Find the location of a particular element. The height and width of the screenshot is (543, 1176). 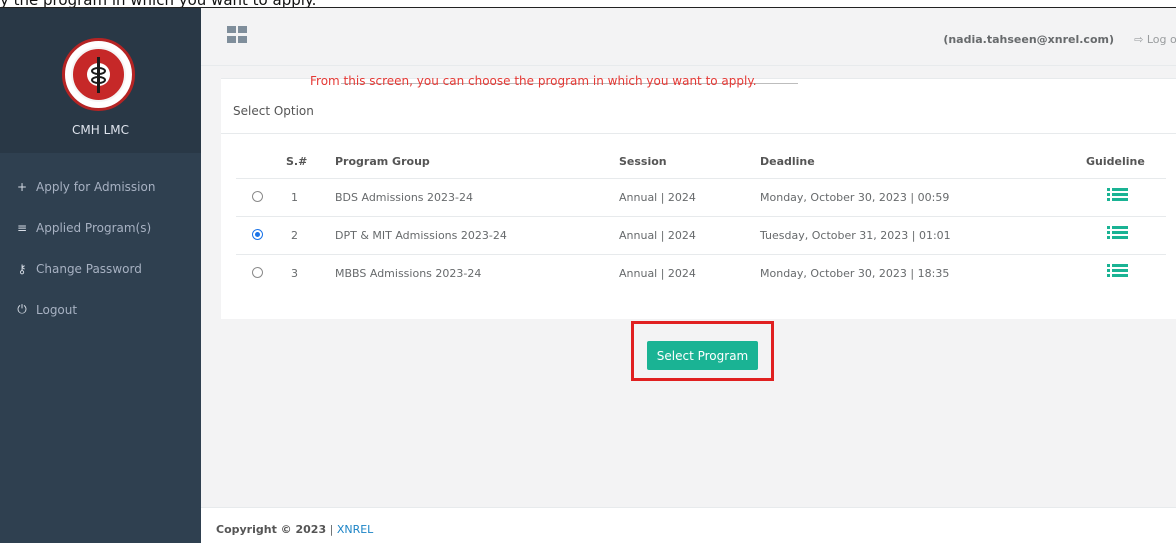

caduceus-icon is located at coordinates (98, 75).